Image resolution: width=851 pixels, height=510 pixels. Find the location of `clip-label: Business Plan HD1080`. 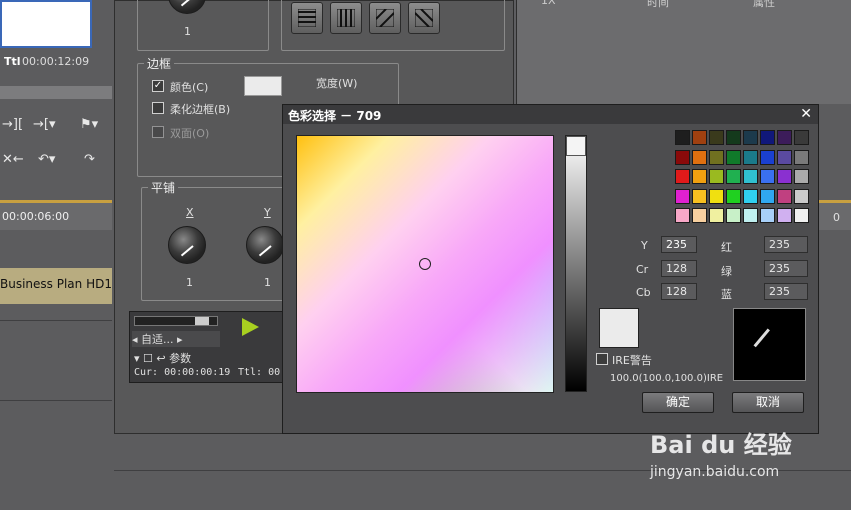

clip-label: Business Plan HD1080 is located at coordinates (56, 284).